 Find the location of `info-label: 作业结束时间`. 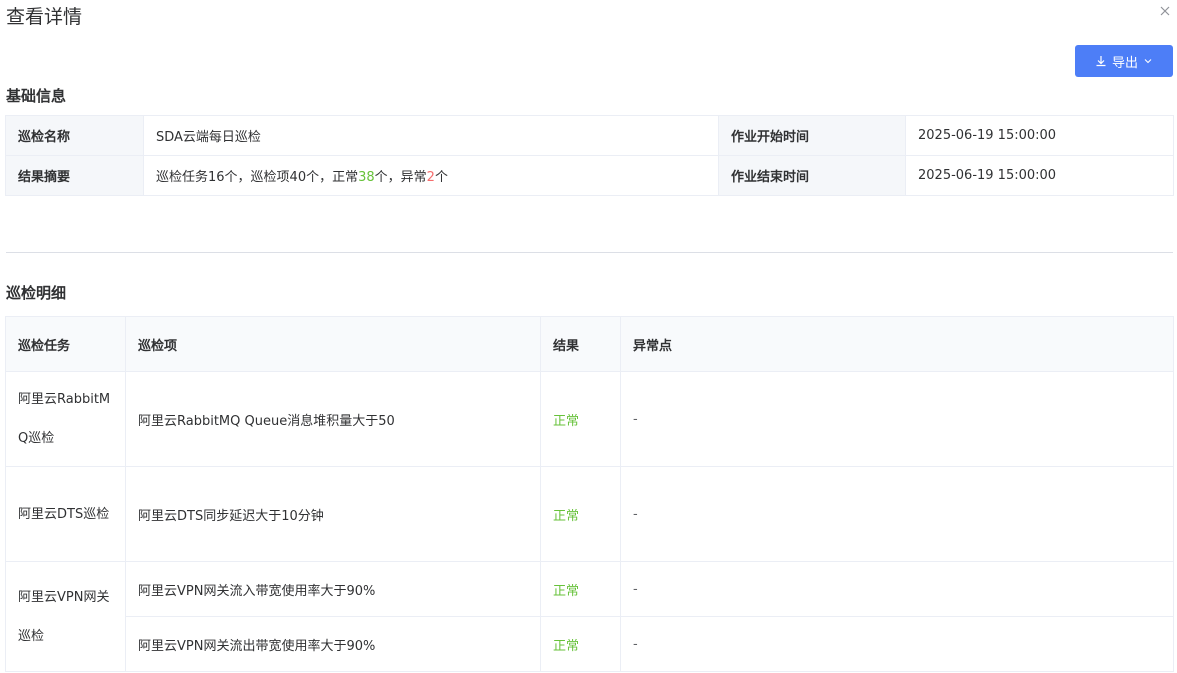

info-label: 作业结束时间 is located at coordinates (812, 175).